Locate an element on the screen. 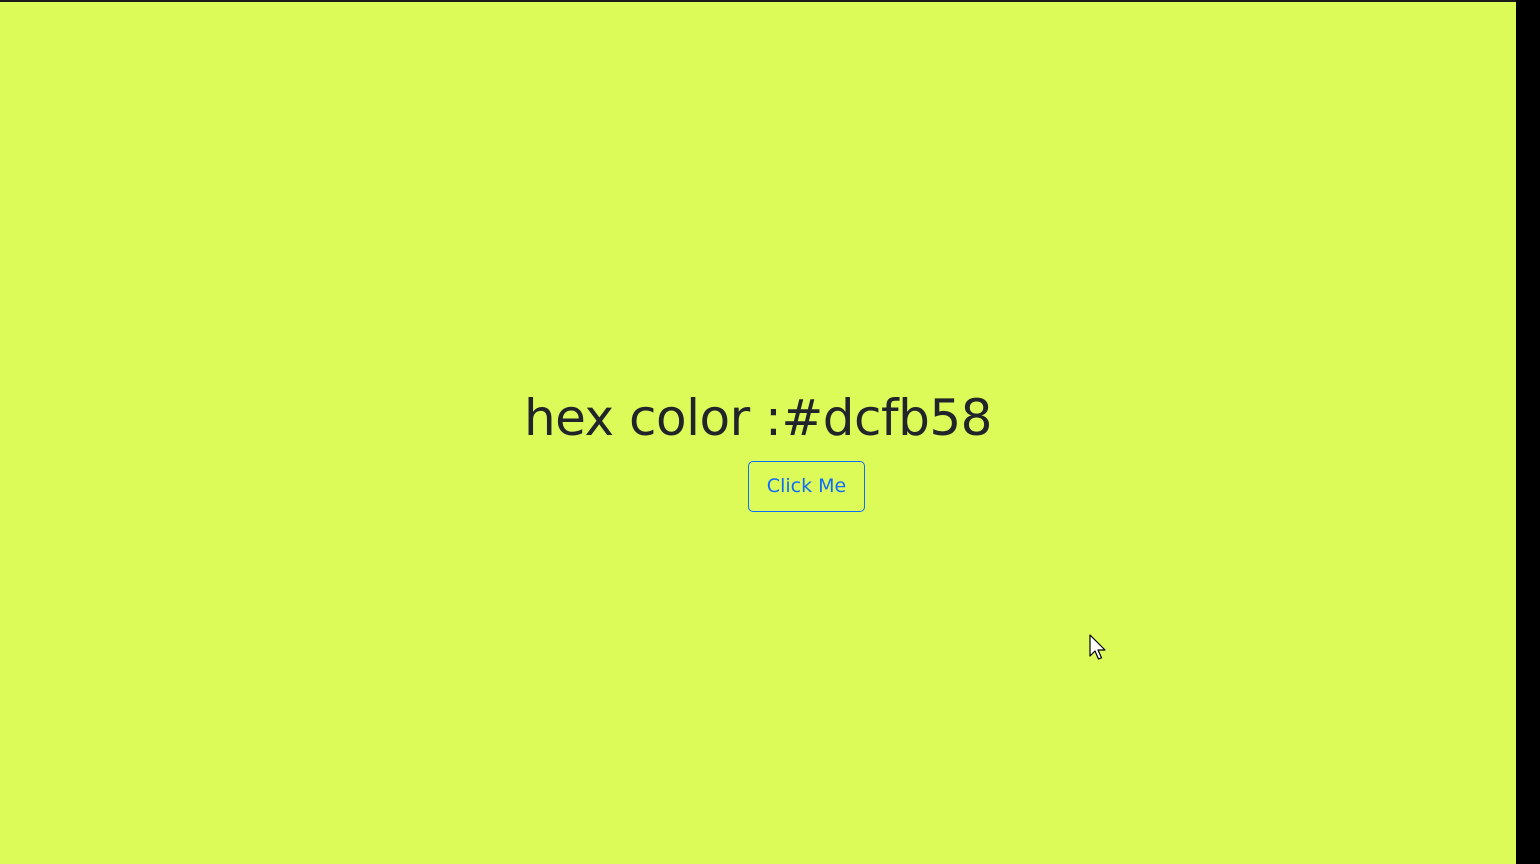  click-me-button: Click Me is located at coordinates (806, 486).